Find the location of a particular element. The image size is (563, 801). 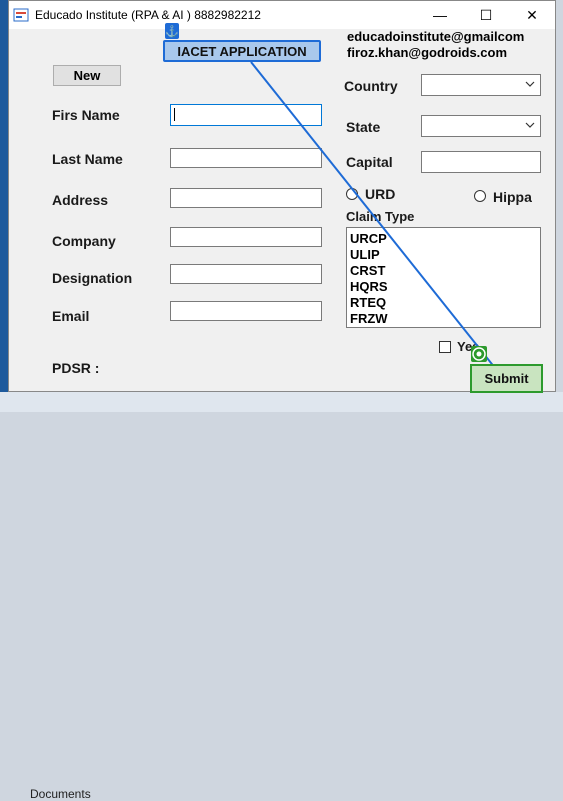

app-icon is located at coordinates (21, 15).